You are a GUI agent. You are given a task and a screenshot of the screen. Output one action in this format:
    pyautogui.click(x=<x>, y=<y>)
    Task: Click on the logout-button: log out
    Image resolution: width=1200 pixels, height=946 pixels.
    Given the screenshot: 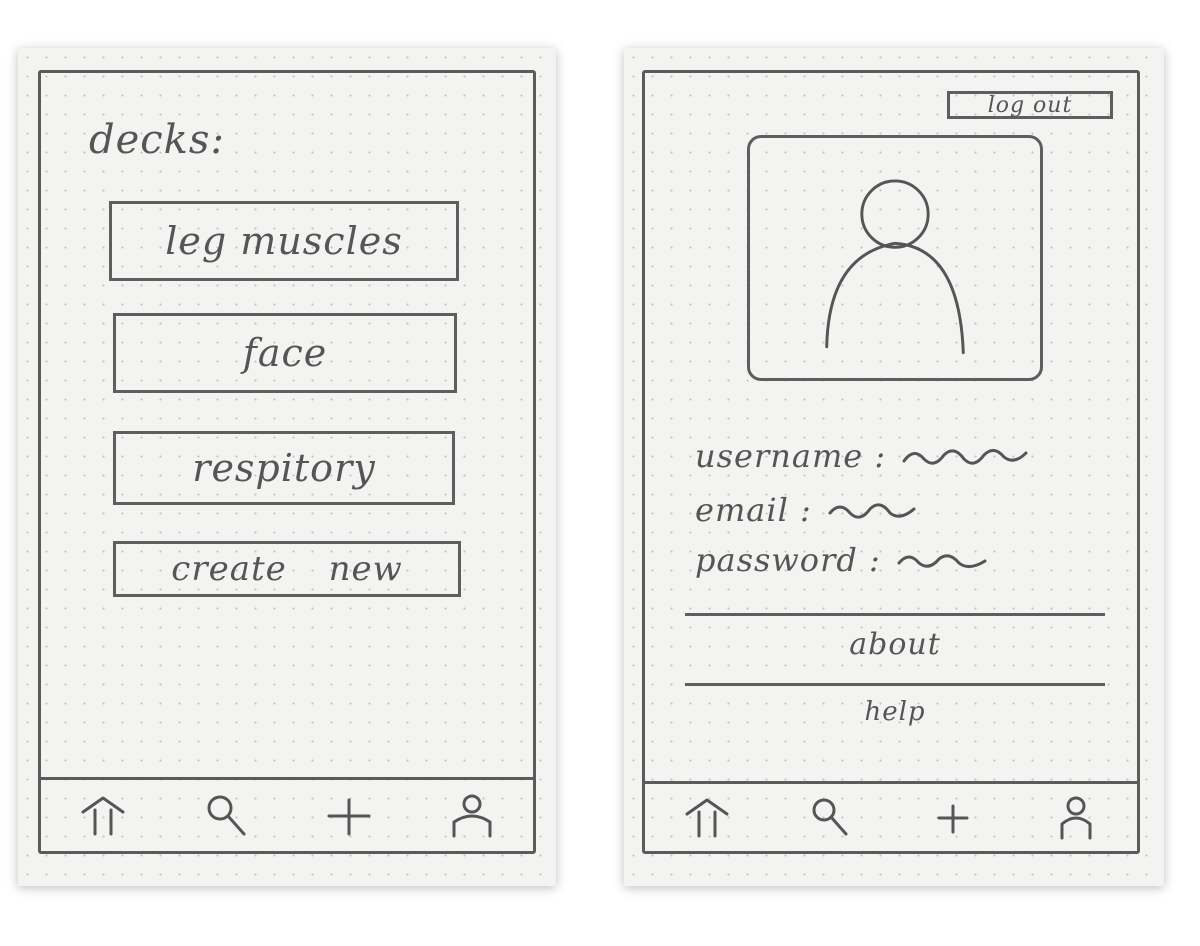 What is the action you would take?
    pyautogui.click(x=1030, y=105)
    